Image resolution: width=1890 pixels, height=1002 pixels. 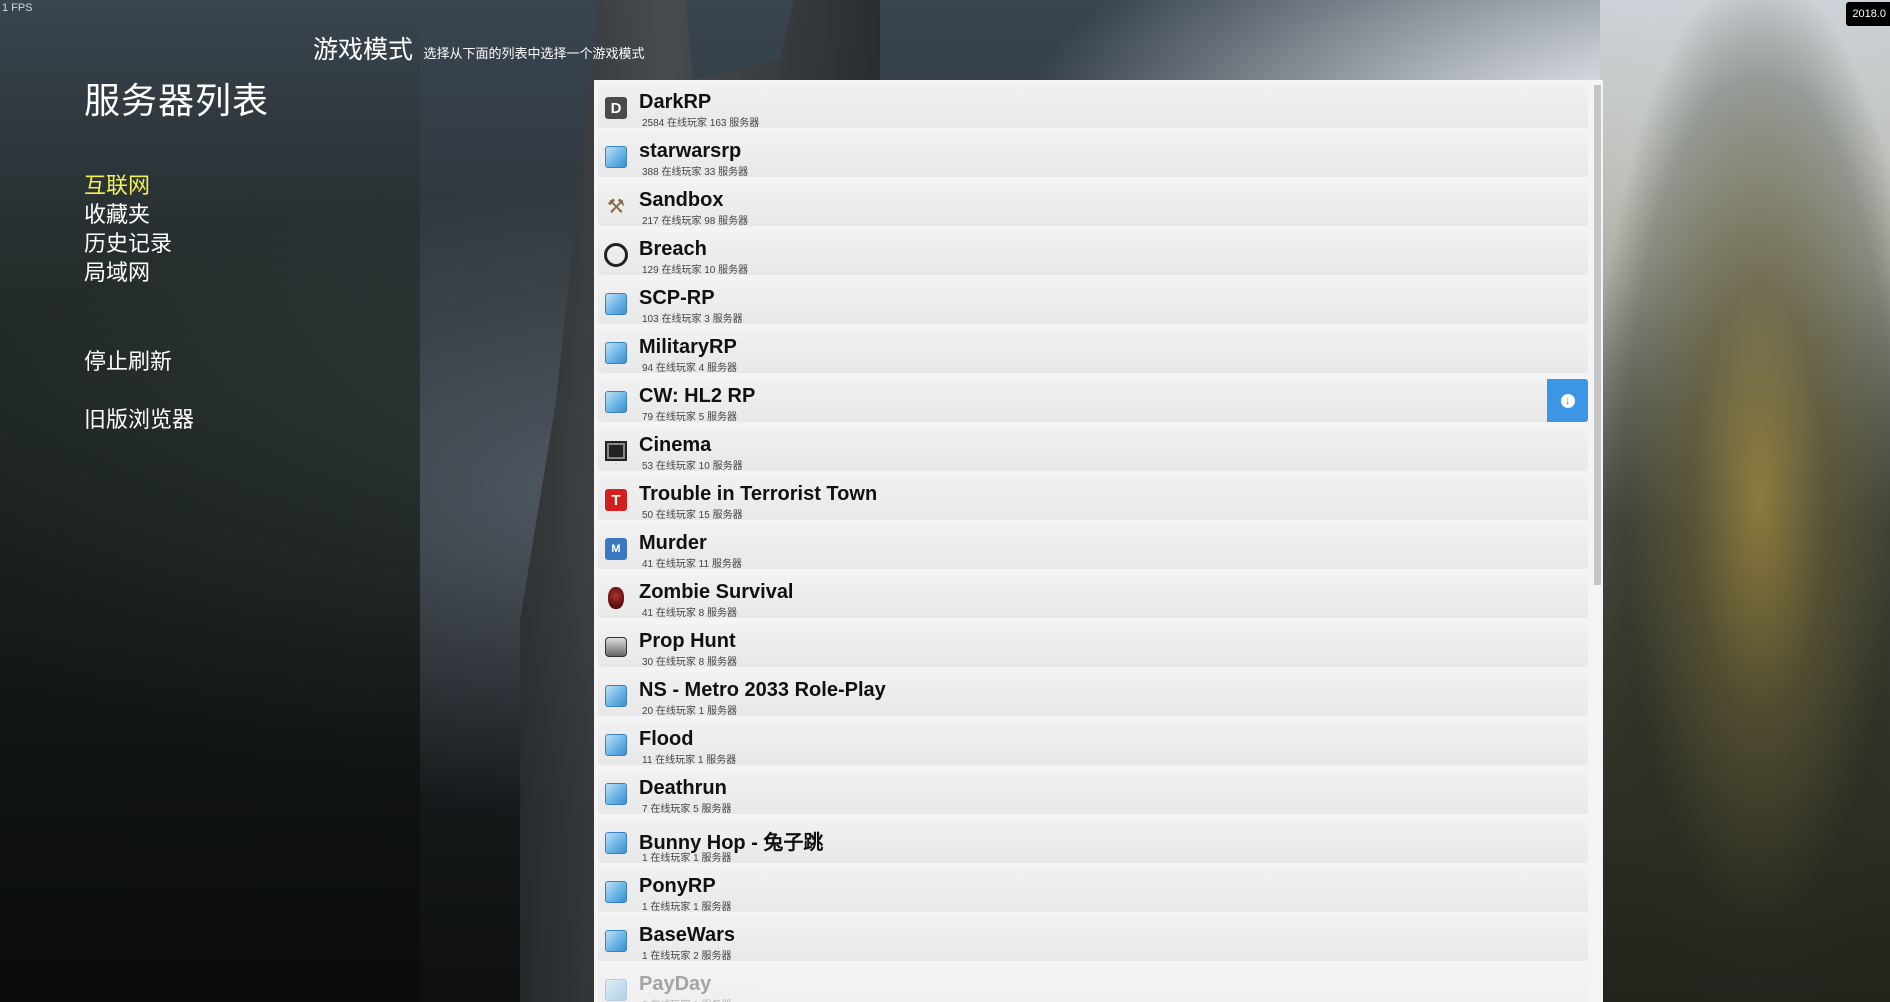 I want to click on gamemode-stats: 388 在线玩家 33 服务器, so click(x=695, y=172).